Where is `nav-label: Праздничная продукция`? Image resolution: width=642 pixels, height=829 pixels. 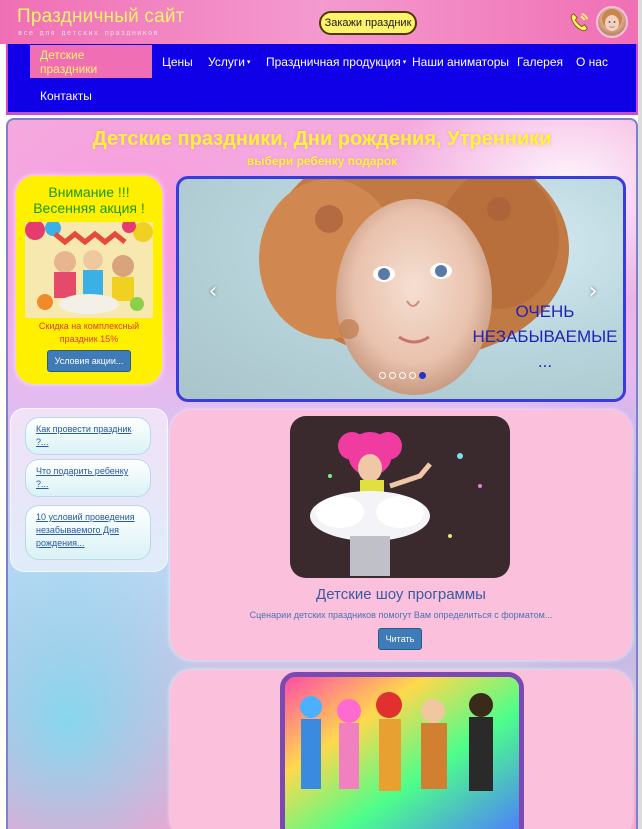 nav-label: Праздничная продукция is located at coordinates (333, 61).